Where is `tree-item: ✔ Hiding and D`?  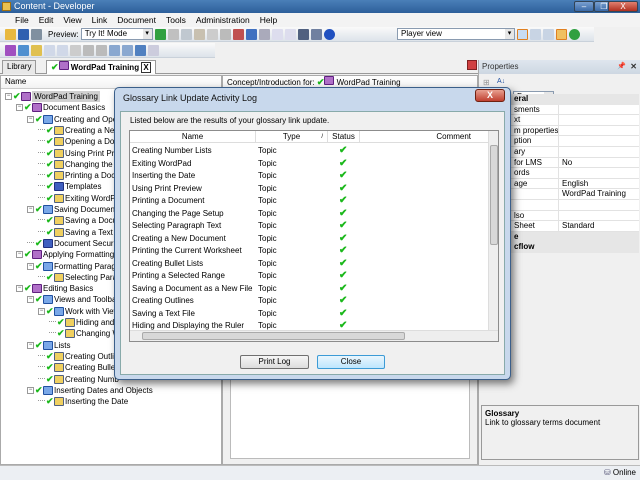
tree-item: ✔ Hiding and D is located at coordinates (85, 322).